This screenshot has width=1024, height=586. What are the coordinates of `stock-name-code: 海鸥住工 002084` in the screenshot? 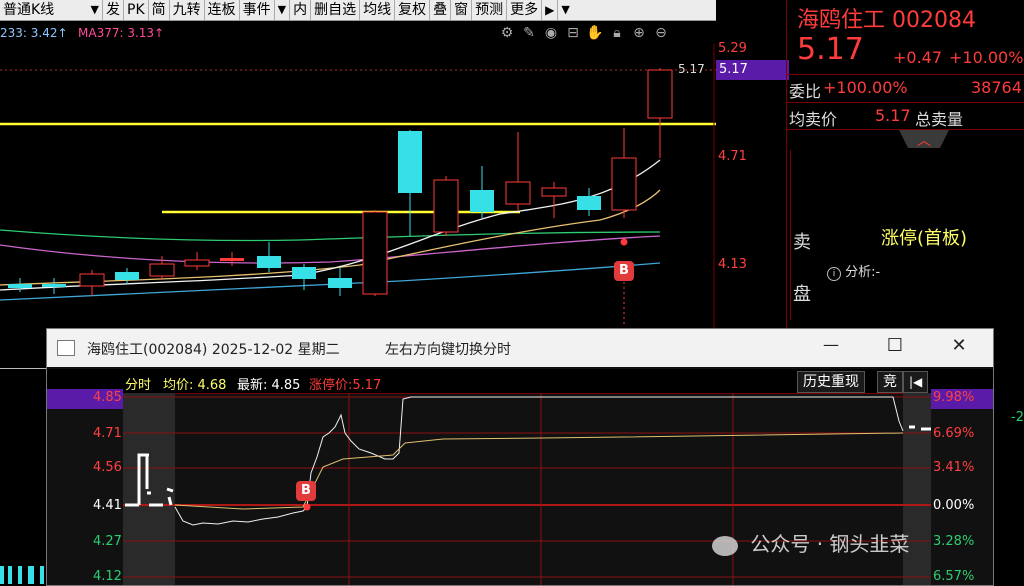 It's located at (886, 18).